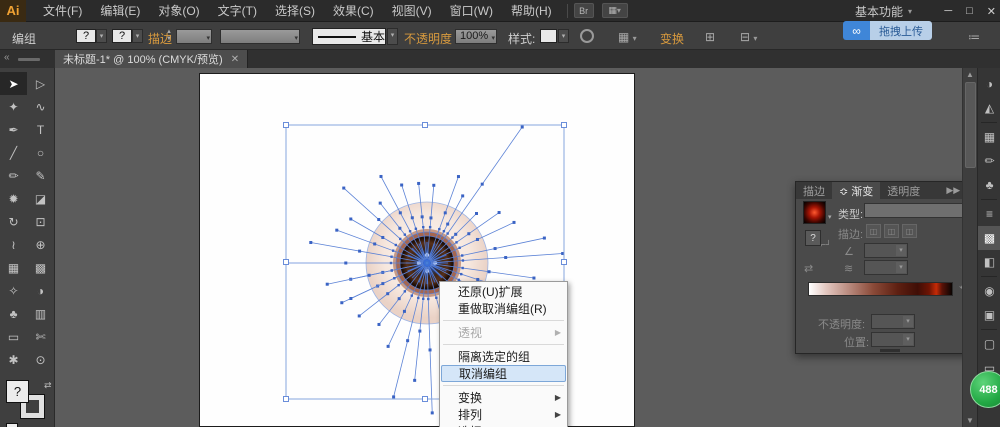  What do you see at coordinates (137, 36) in the screenshot?
I see `stroke-color-caret: ▾` at bounding box center [137, 36].